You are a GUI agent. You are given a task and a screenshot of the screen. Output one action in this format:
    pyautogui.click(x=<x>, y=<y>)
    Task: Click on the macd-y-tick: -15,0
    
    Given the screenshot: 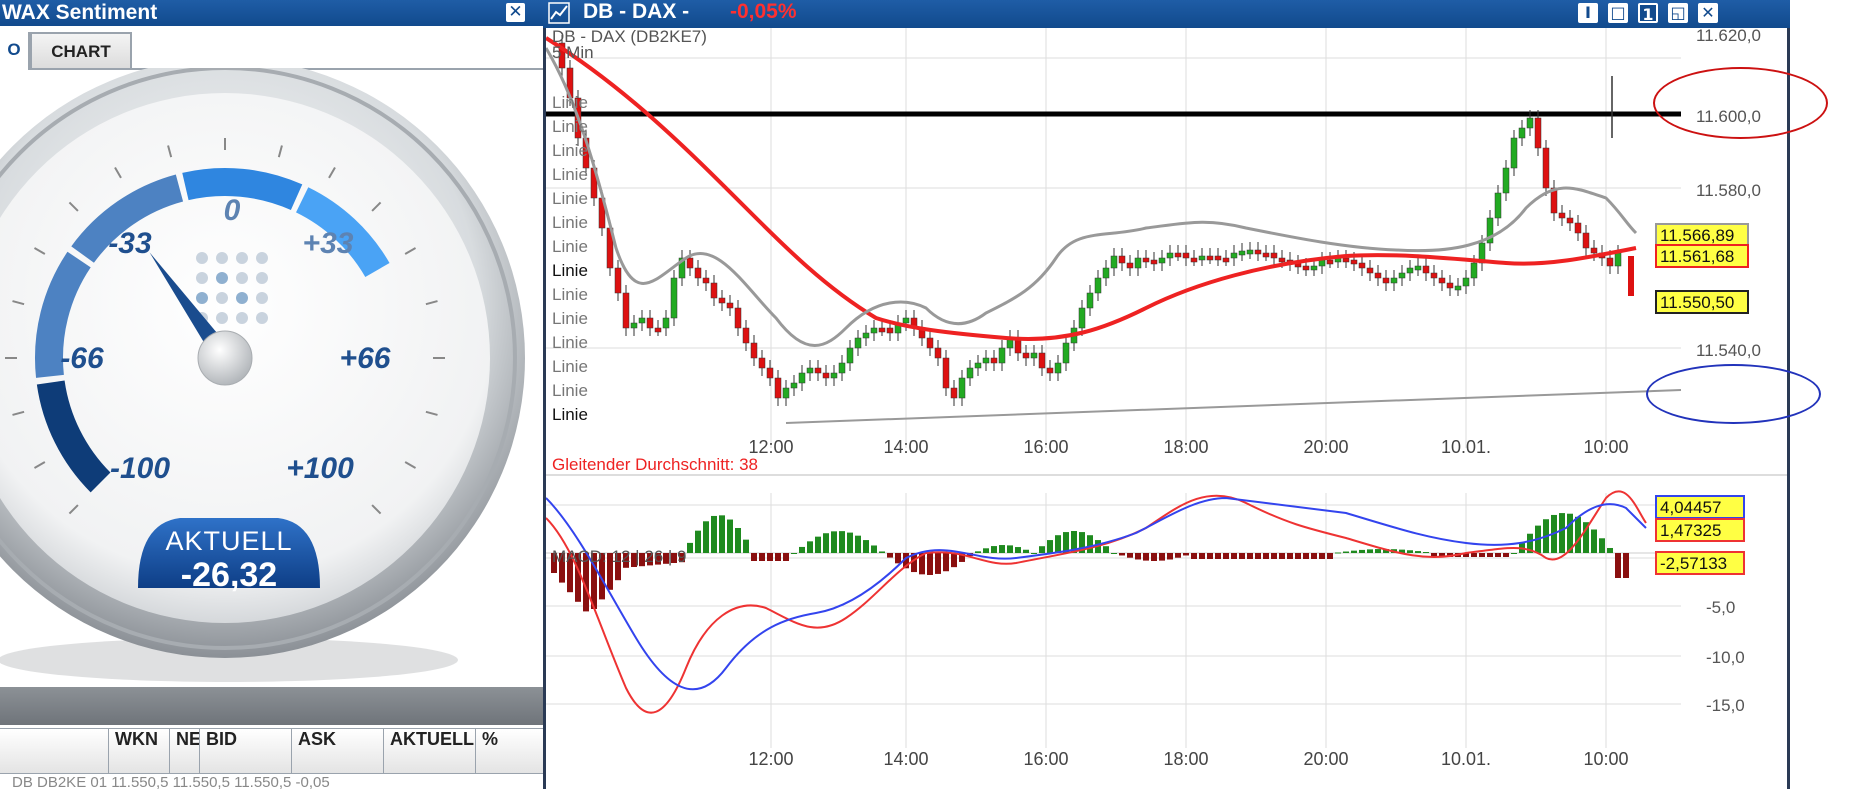 What is the action you would take?
    pyautogui.click(x=1725, y=705)
    